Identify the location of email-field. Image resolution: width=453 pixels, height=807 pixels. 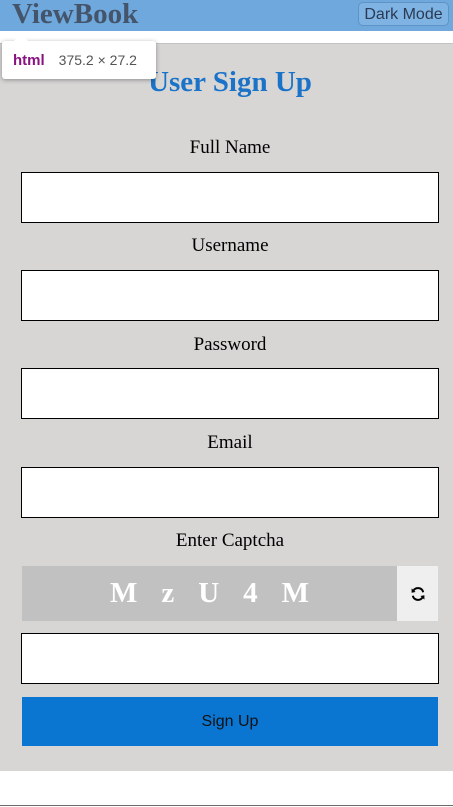
(230, 492).